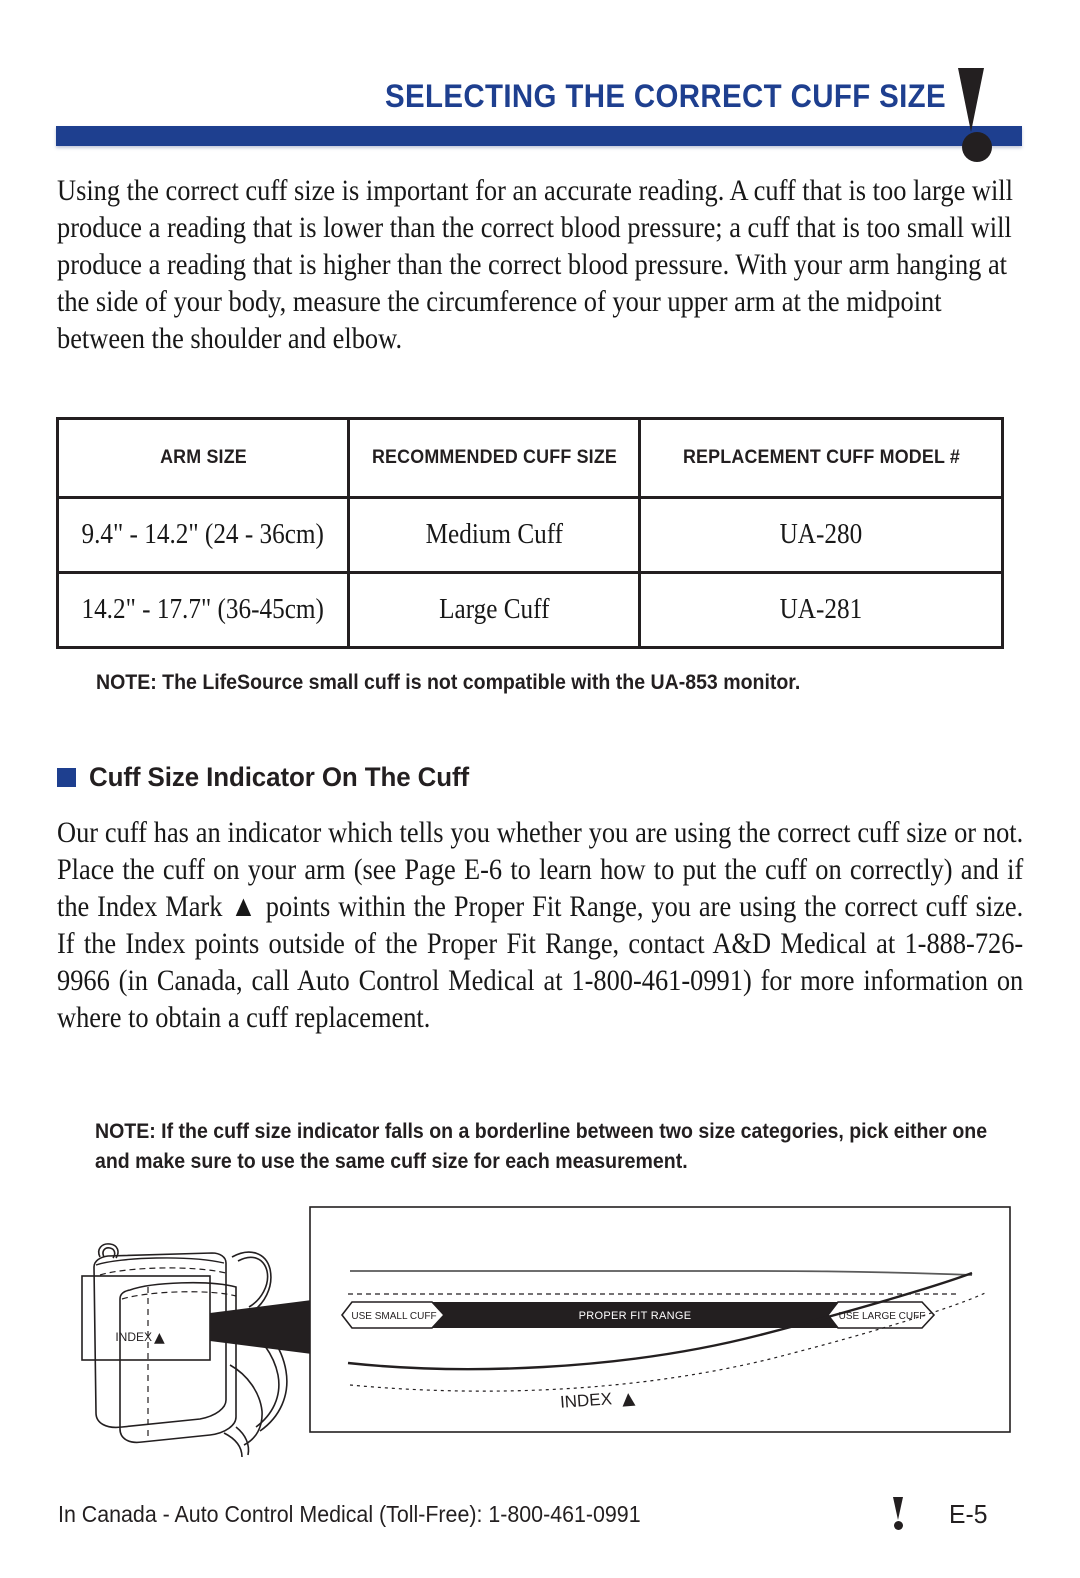  I want to click on page-number: E-5, so click(968, 1514).